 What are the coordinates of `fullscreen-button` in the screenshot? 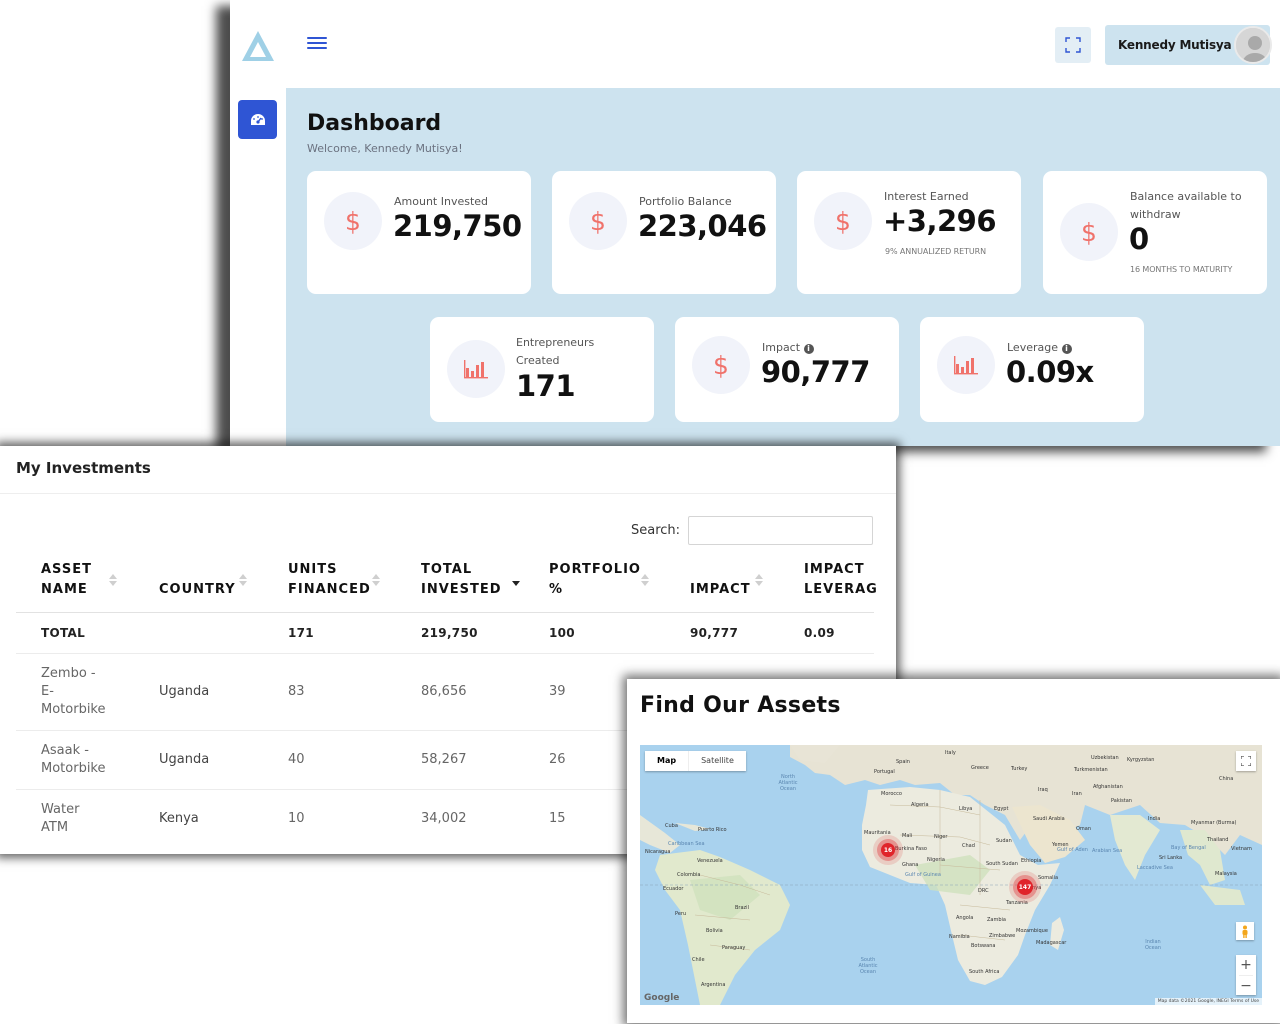 It's located at (1073, 45).